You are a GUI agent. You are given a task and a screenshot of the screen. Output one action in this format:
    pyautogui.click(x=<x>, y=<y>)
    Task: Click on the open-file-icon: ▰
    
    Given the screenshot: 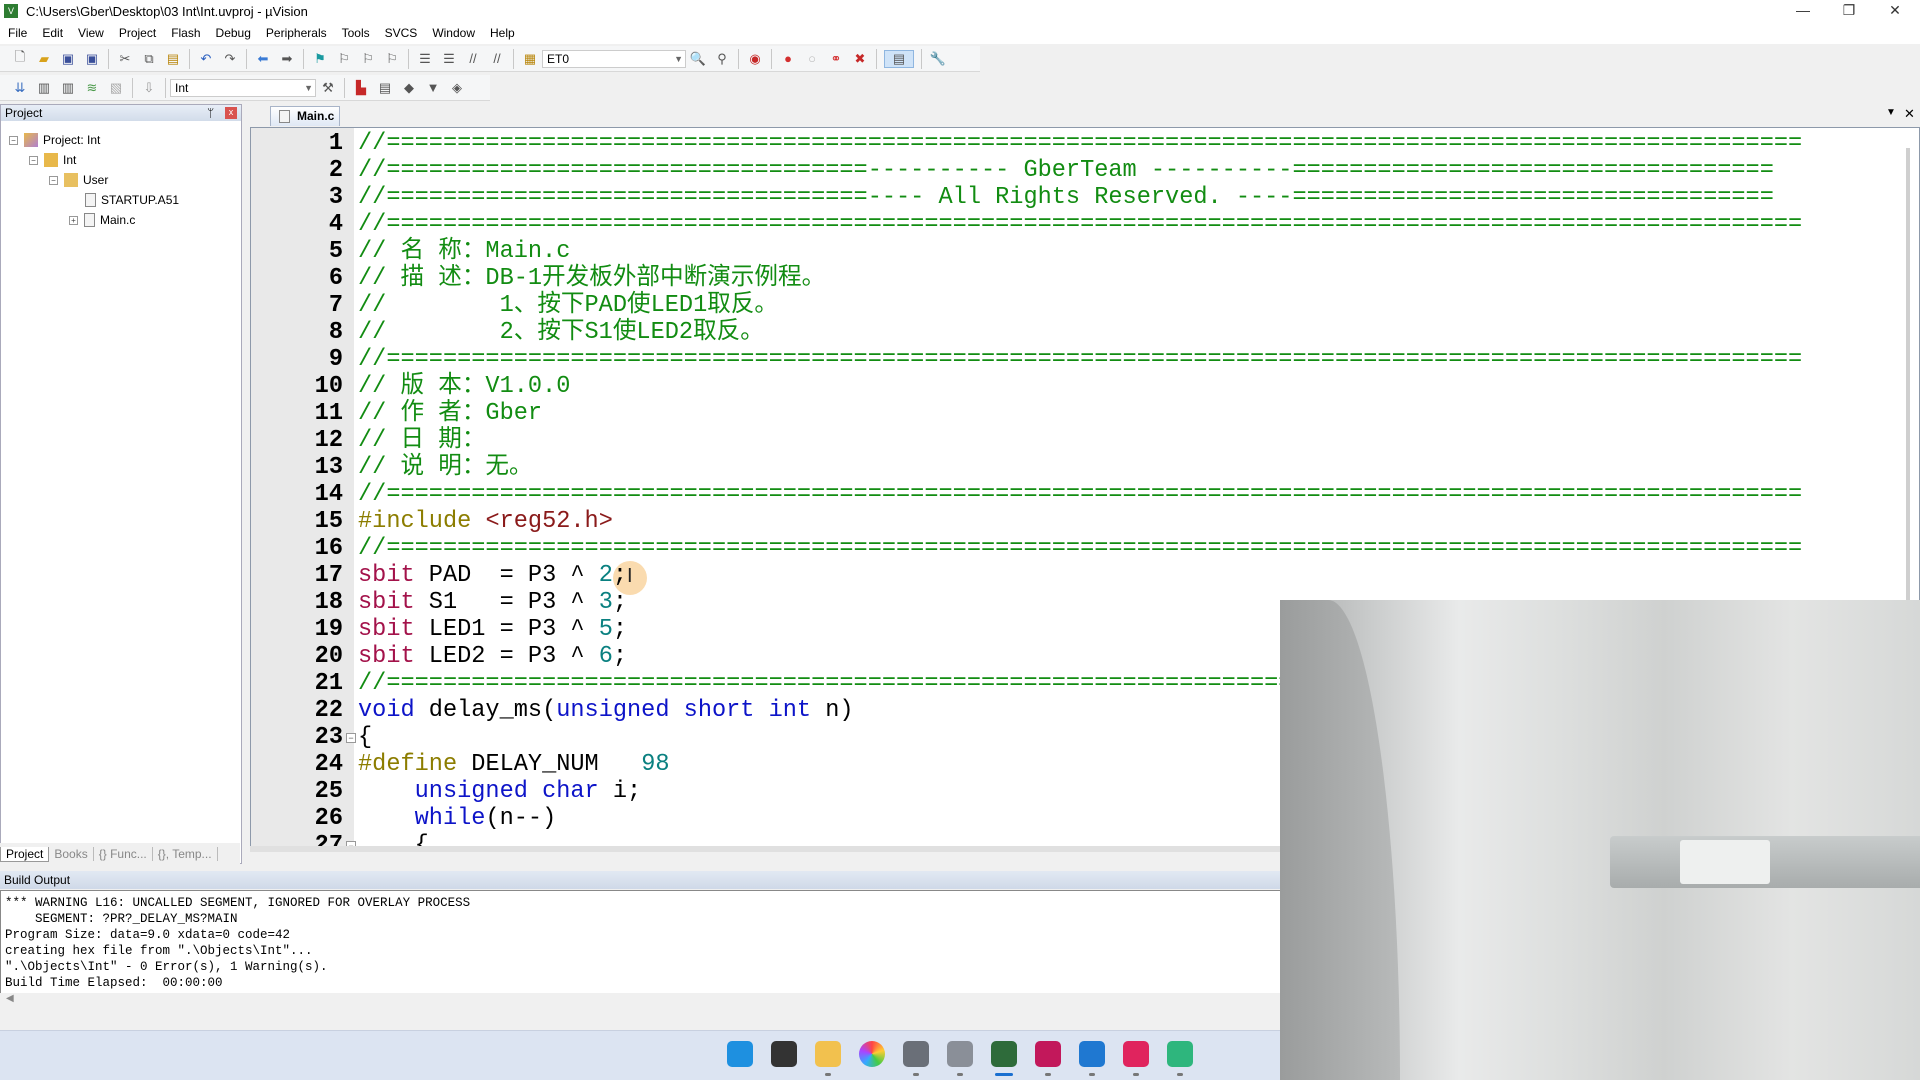 What is the action you would take?
    pyautogui.click(x=44, y=59)
    